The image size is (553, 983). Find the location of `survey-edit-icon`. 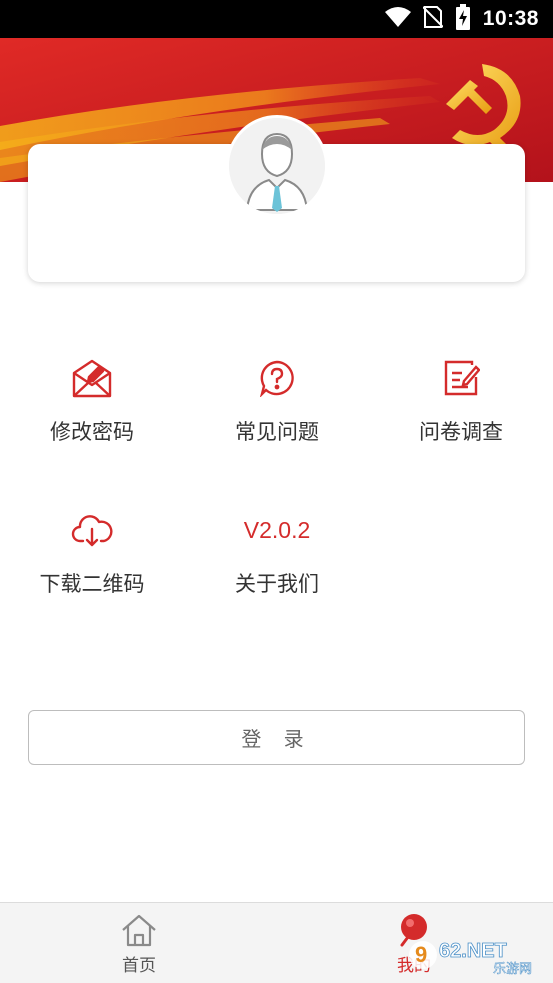

survey-edit-icon is located at coordinates (461, 378).